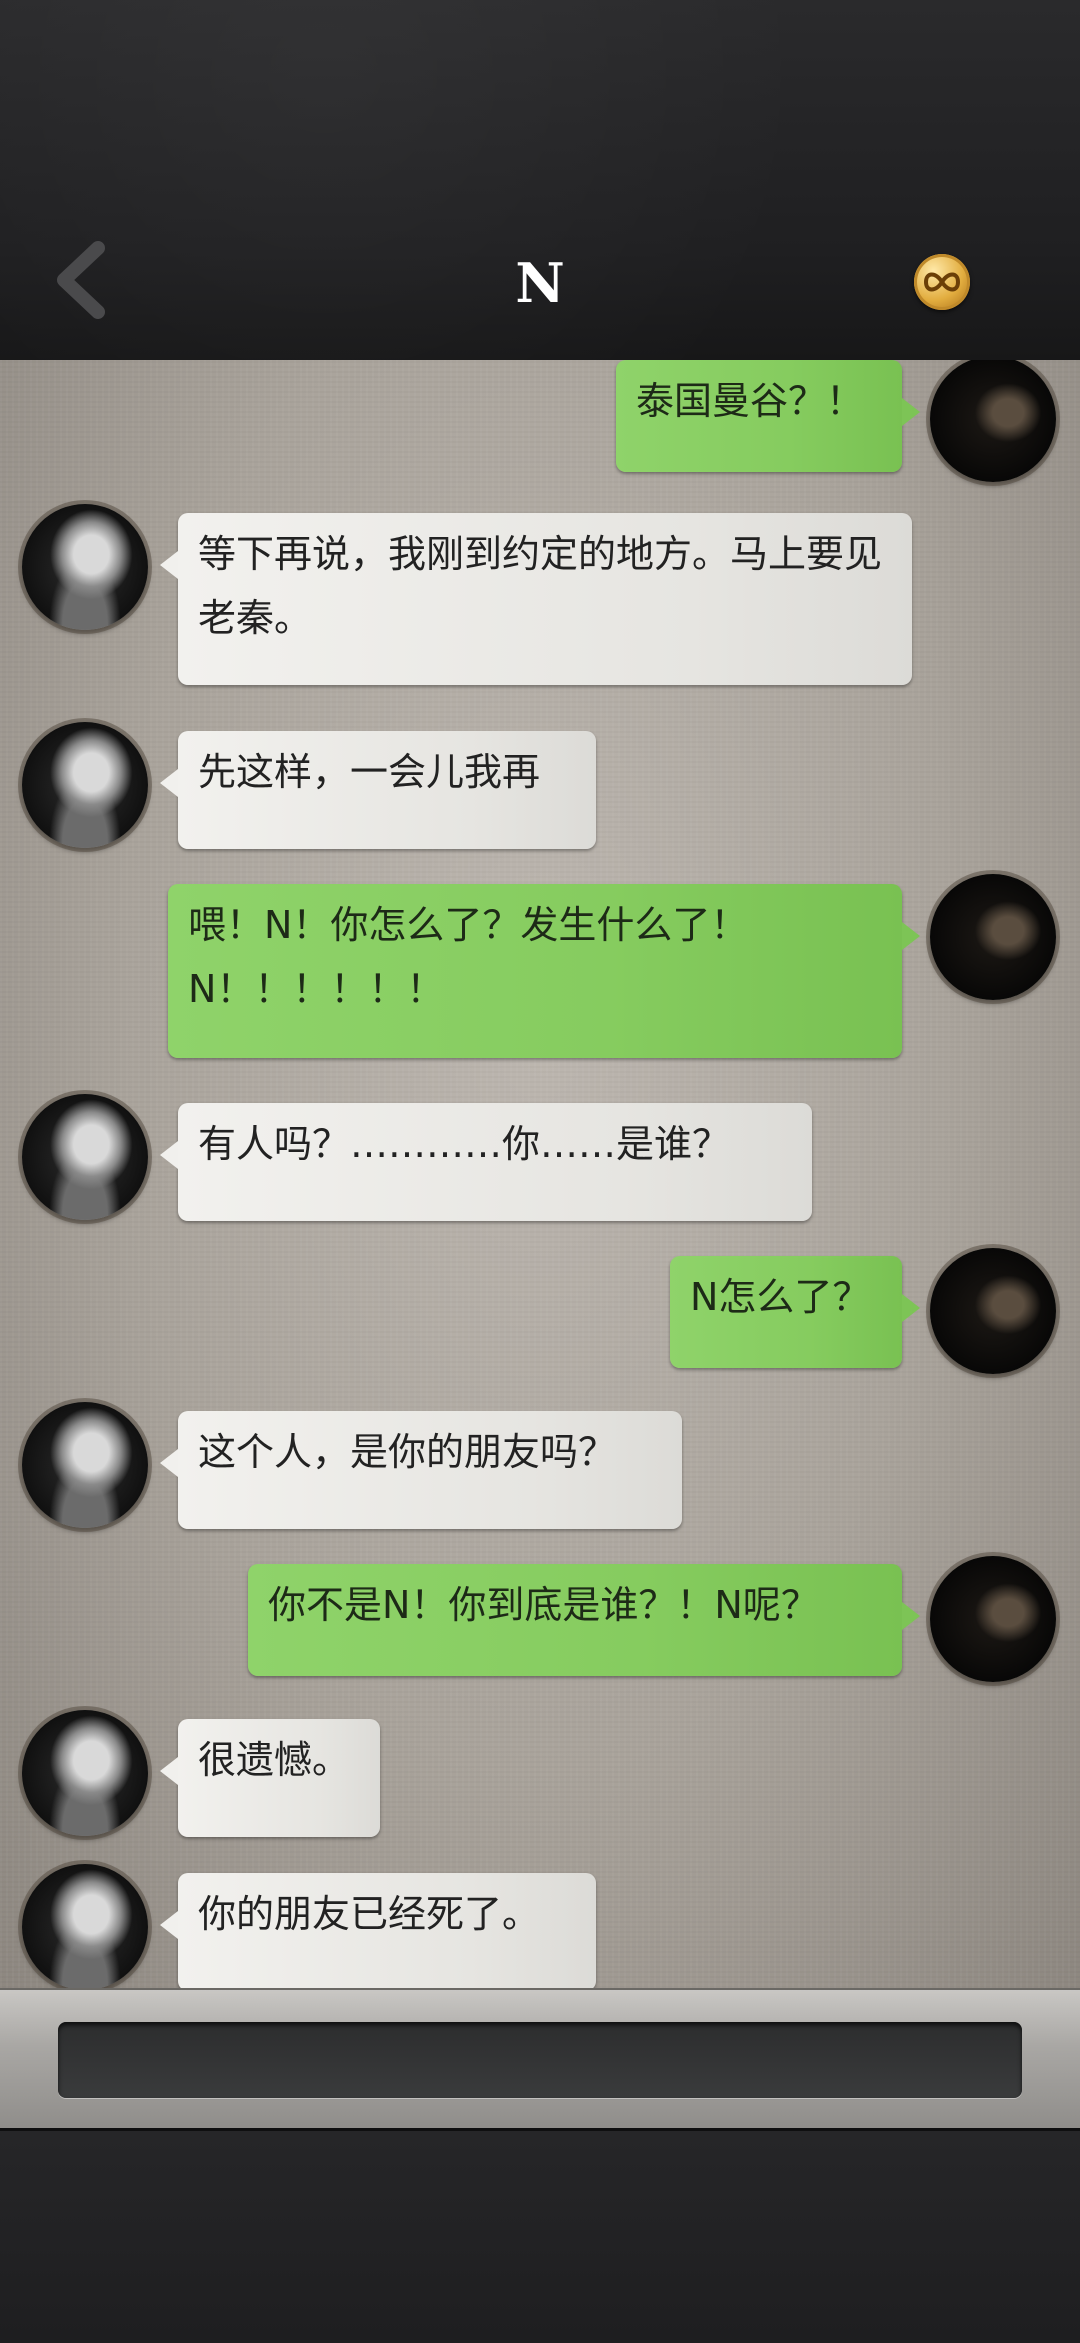 The height and width of the screenshot is (2343, 1080). I want to click on message-text: 这个人，是你的朋友吗？, so click(407, 1452).